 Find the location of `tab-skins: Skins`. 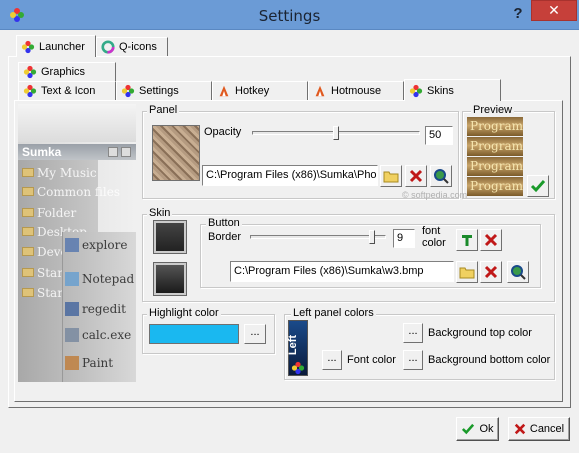

tab-skins: Skins is located at coordinates (452, 90).